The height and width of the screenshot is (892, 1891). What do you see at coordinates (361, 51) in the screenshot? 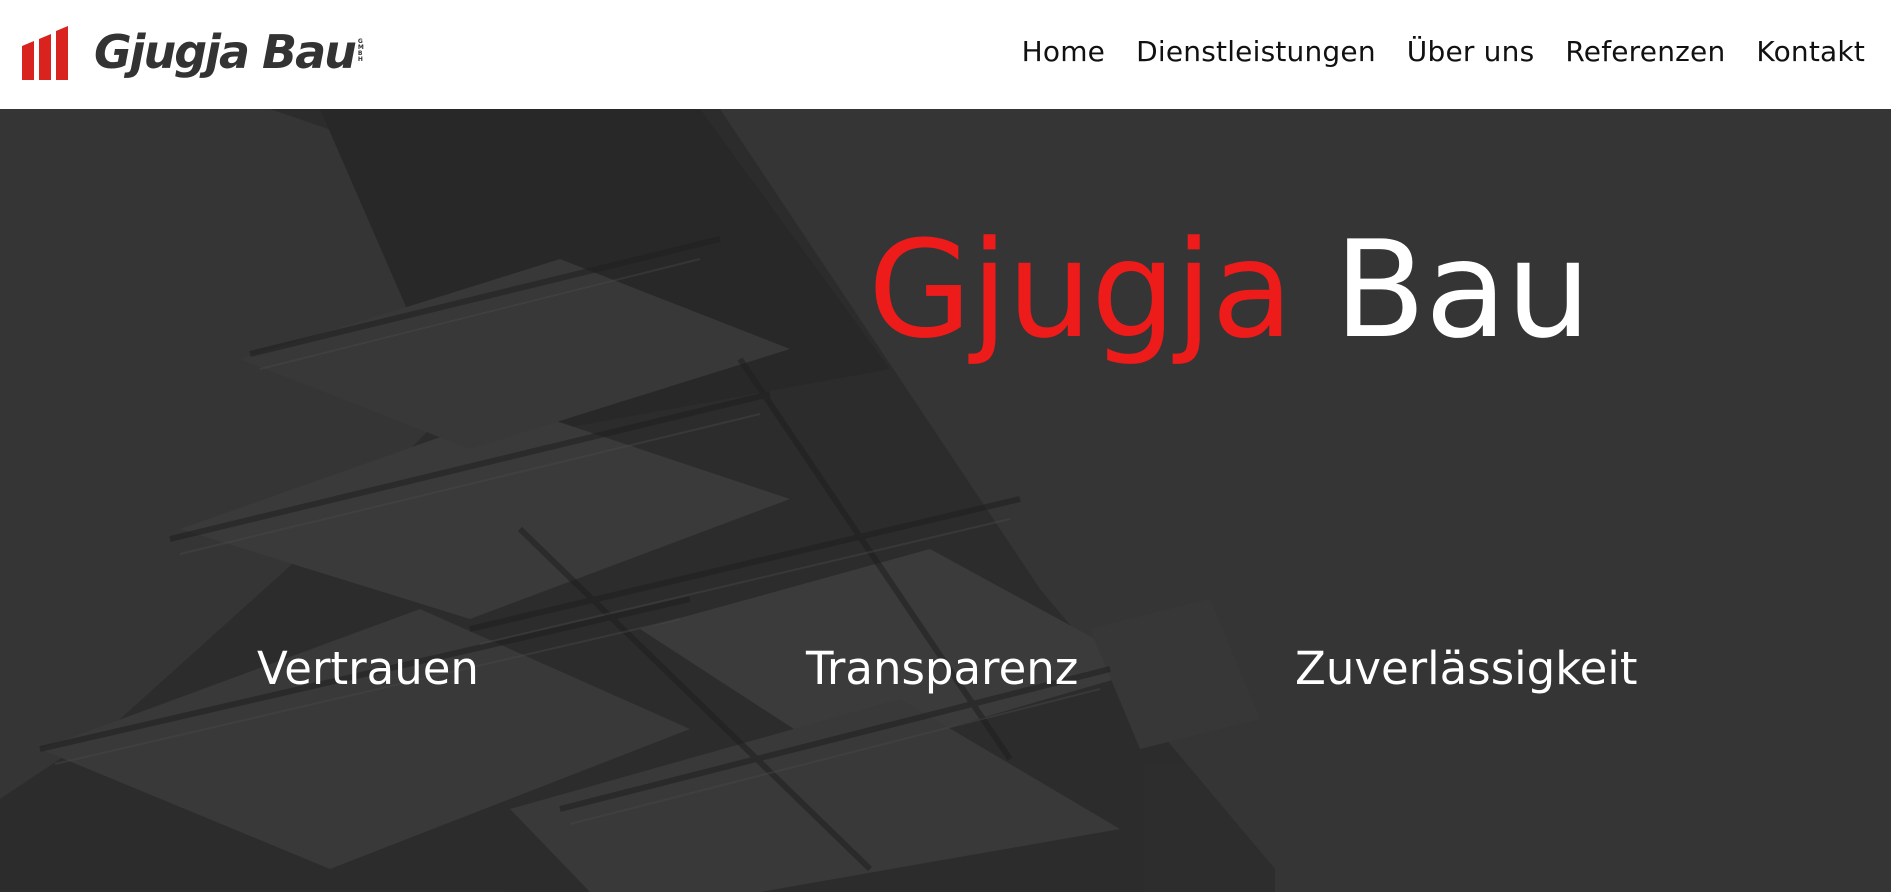
I see `logo-gmbh-label: G M B H` at bounding box center [361, 51].